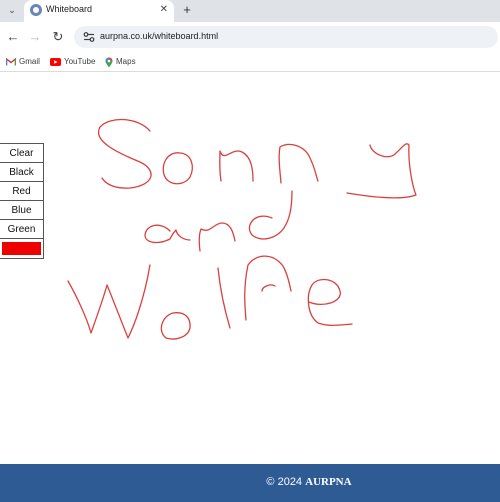 The height and width of the screenshot is (502, 500). I want to click on forward-button: →, so click(35, 37).